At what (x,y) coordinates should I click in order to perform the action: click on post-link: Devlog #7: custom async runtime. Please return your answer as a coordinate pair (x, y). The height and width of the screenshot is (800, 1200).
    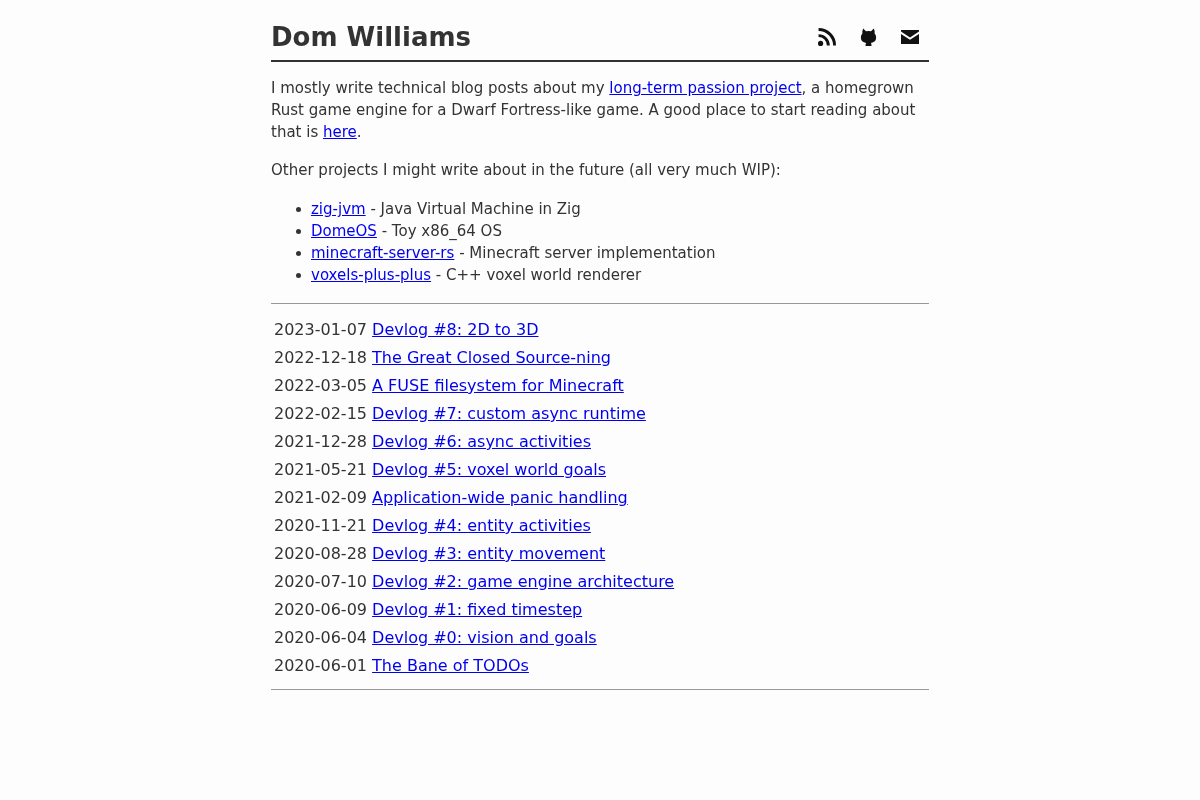
    Looking at the image, I should click on (509, 413).